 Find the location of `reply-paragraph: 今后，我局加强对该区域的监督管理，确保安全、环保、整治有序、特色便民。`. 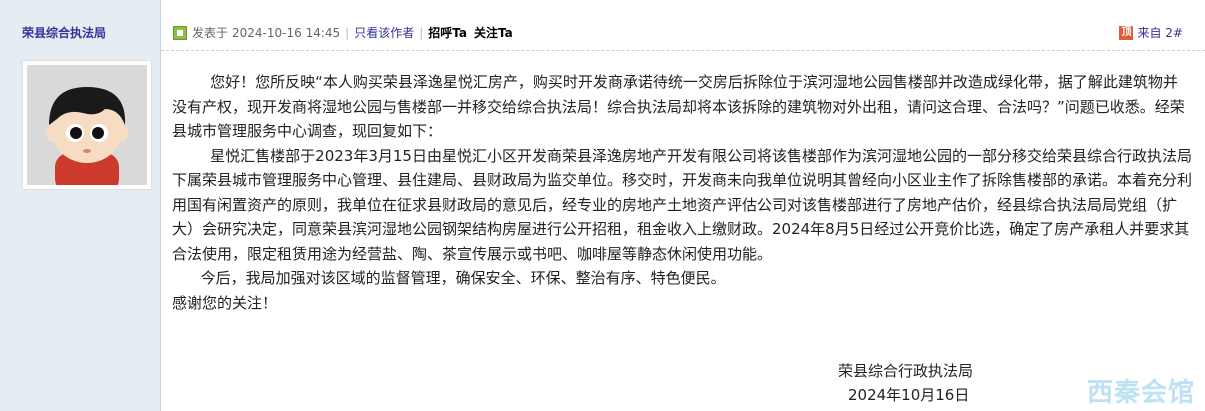

reply-paragraph: 今后，我局加强对该区域的监督管理，确保安全、环保、整治有序、特色便民。 is located at coordinates (449, 278).